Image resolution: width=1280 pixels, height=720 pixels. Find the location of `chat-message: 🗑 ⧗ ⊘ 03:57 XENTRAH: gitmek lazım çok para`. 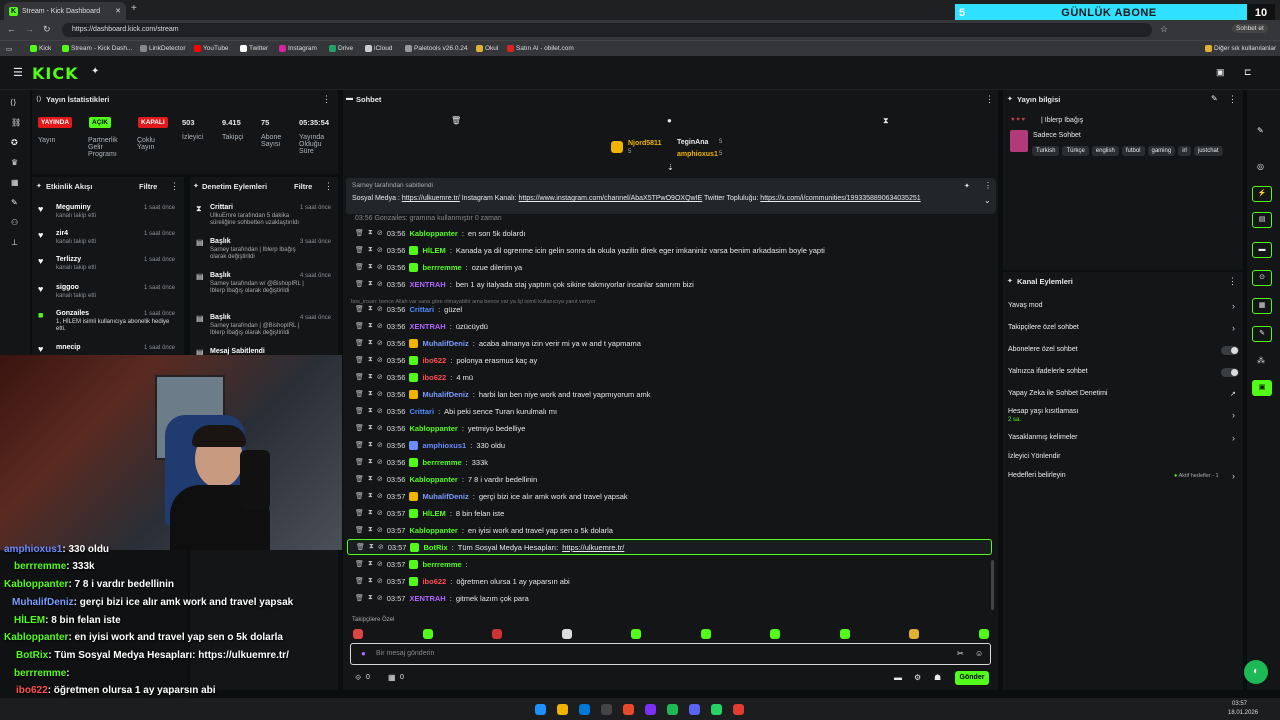

chat-message: 🗑 ⧗ ⊘ 03:57 XENTRAH: gitmek lazım çok para is located at coordinates (442, 598).